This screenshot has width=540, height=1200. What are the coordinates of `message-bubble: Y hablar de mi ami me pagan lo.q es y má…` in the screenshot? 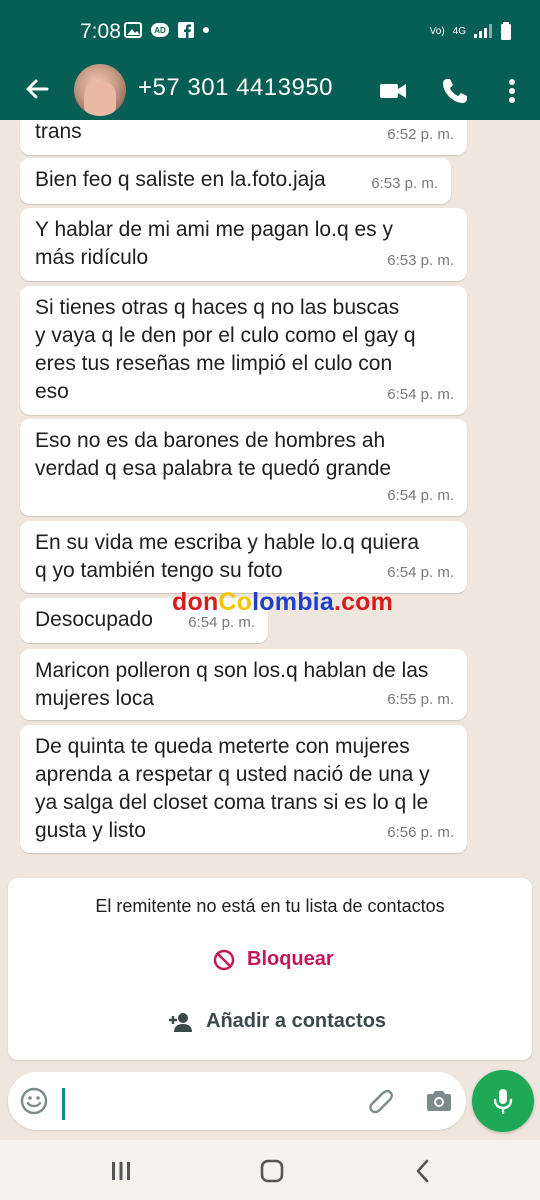 It's located at (243, 244).